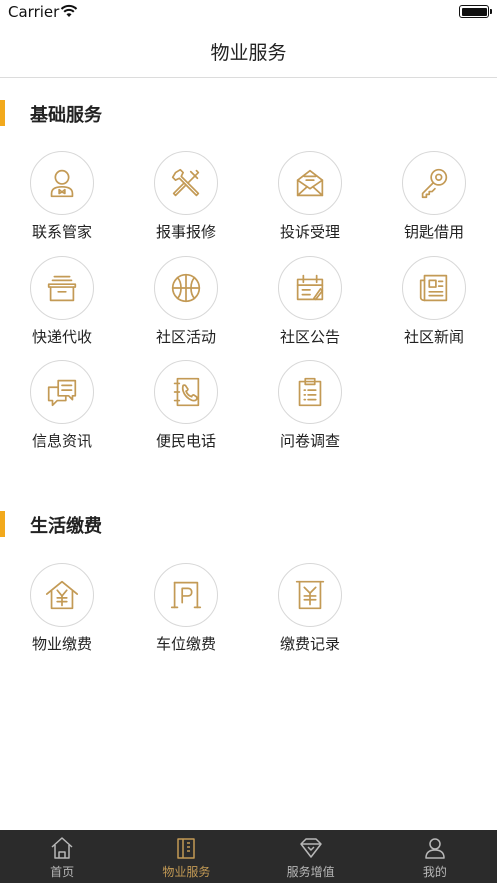 Image resolution: width=497 pixels, height=883 pixels. Describe the element at coordinates (186, 848) in the screenshot. I see `building-icon` at that location.